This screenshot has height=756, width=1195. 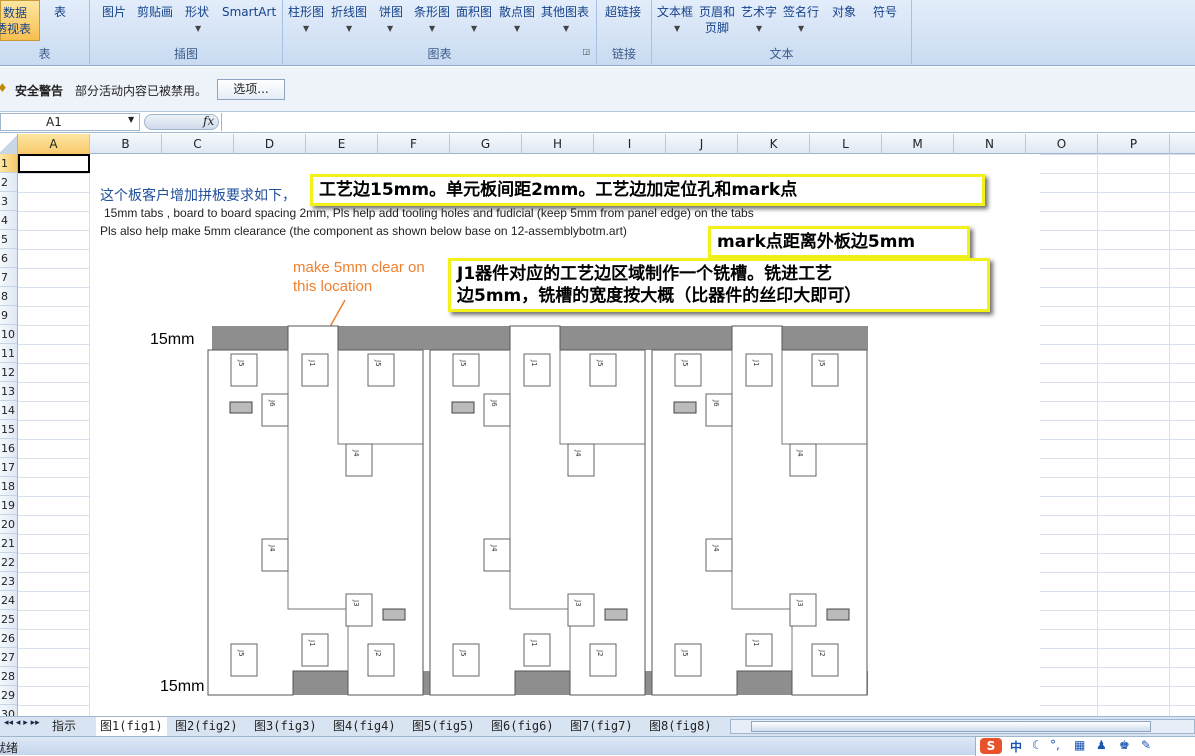 I want to click on column-header-b: B, so click(x=126, y=144).